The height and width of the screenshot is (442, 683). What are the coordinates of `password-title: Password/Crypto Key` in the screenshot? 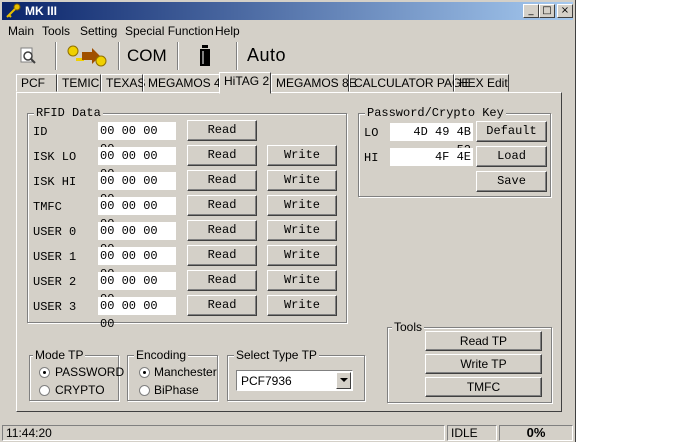 It's located at (435, 113).